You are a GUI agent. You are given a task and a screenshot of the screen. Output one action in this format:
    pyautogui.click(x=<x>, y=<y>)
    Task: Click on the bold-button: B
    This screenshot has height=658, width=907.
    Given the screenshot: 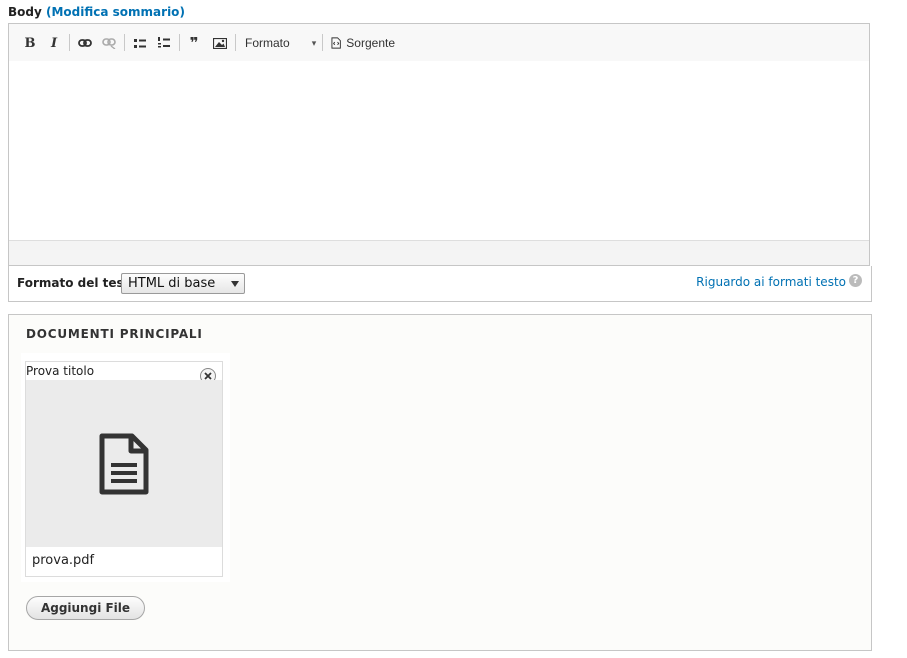 What is the action you would take?
    pyautogui.click(x=30, y=43)
    